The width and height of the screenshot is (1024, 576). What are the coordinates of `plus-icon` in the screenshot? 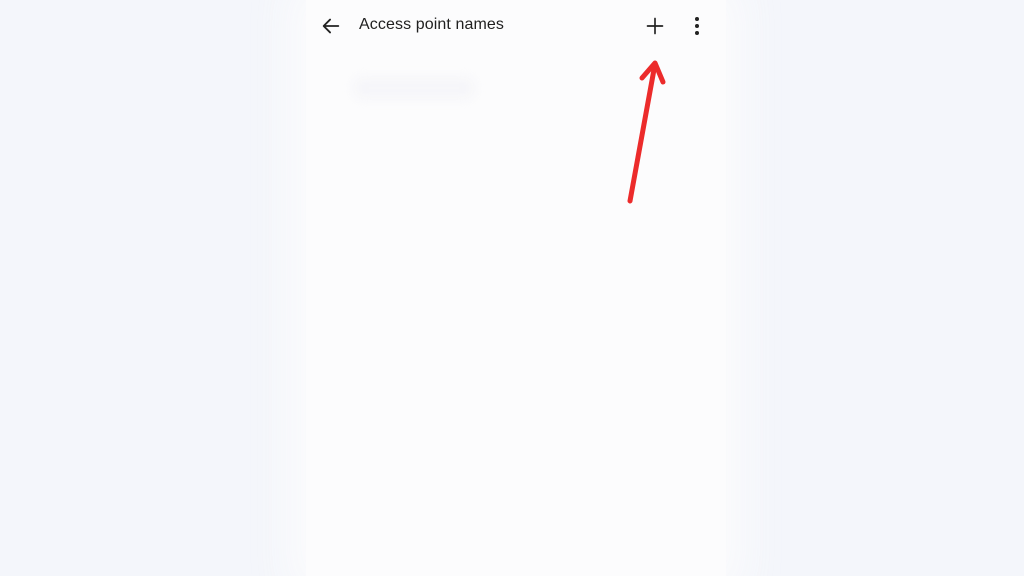 It's located at (655, 26).